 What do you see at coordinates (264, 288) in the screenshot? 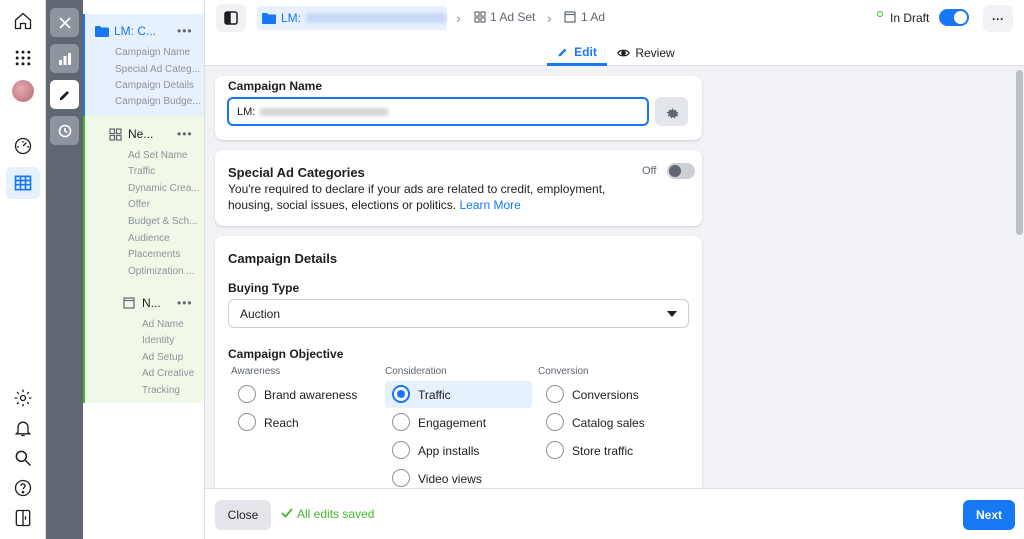
I see `buying-type-label: Buying Type` at bounding box center [264, 288].